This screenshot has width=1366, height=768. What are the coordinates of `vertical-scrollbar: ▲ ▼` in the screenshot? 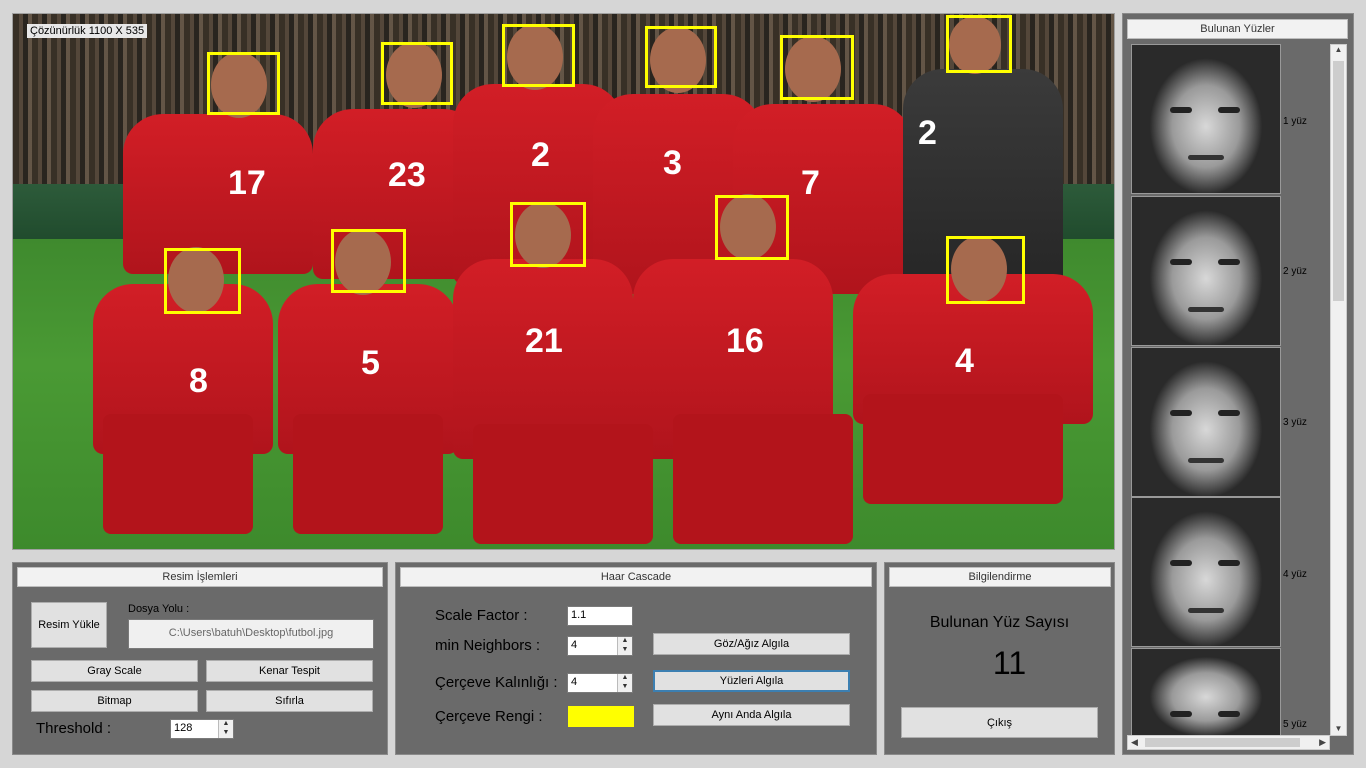 It's located at (1338, 390).